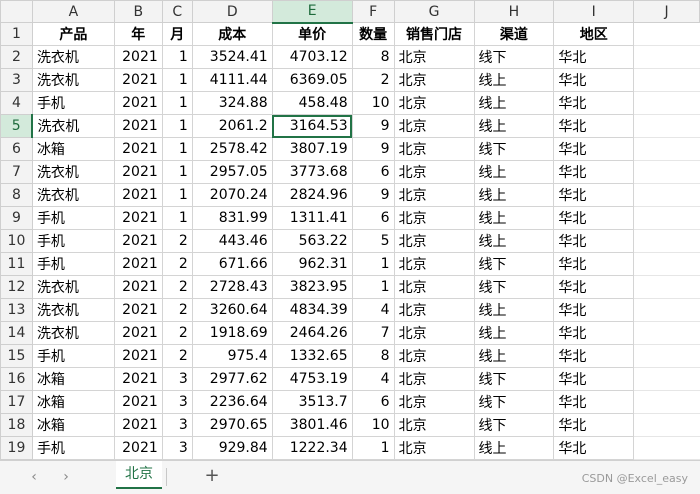  Describe the element at coordinates (232, 57) in the screenshot. I see `cell: 3524.41` at that location.